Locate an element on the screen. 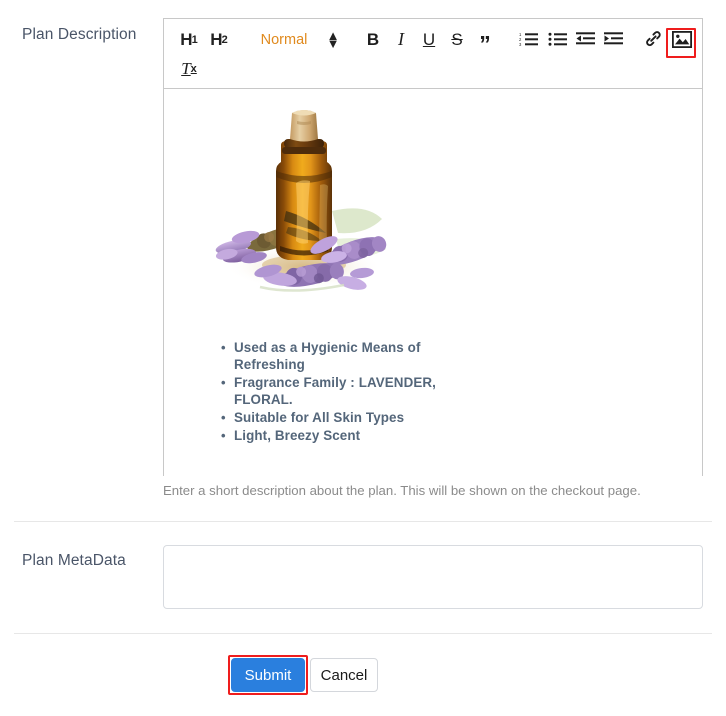 This screenshot has width=726, height=716. divider-top is located at coordinates (363, 521).